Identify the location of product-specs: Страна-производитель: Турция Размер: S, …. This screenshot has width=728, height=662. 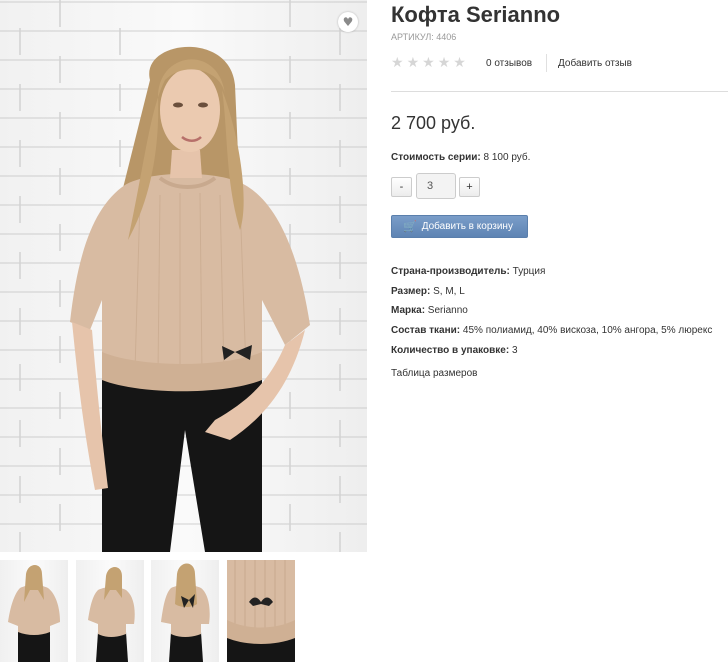
(551, 311).